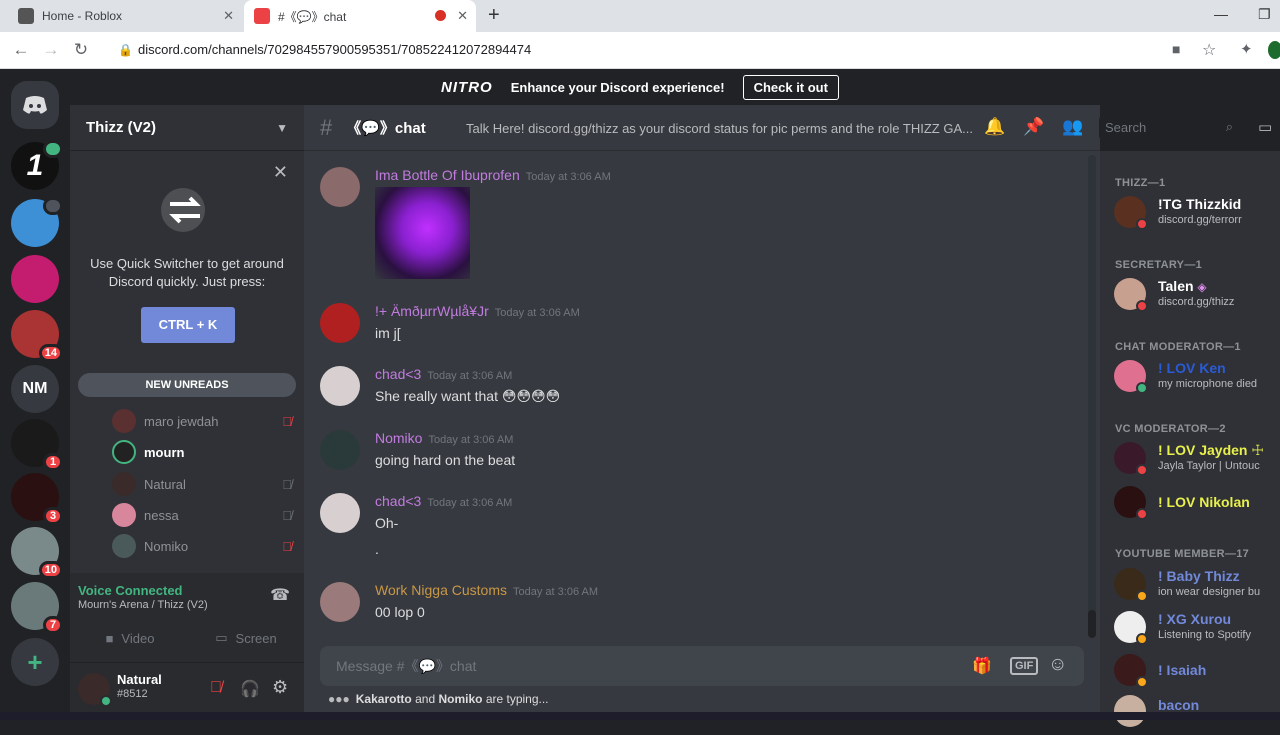 The width and height of the screenshot is (1280, 735). I want to click on message-author: Work Nigga Customs Today at 3:06 AM, so click(486, 590).